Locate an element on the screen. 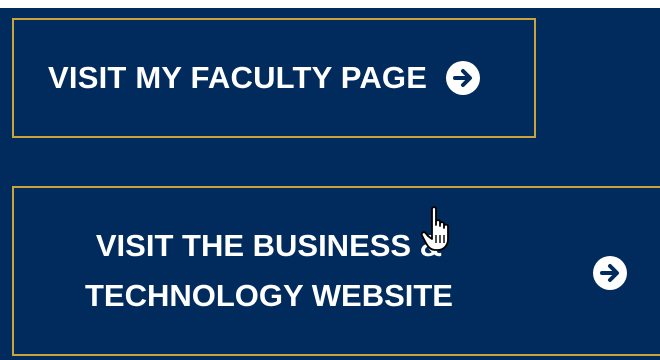 The image size is (660, 360). visit-faculty-page-label: VISIT MY FACULTY PAGE is located at coordinates (238, 77).